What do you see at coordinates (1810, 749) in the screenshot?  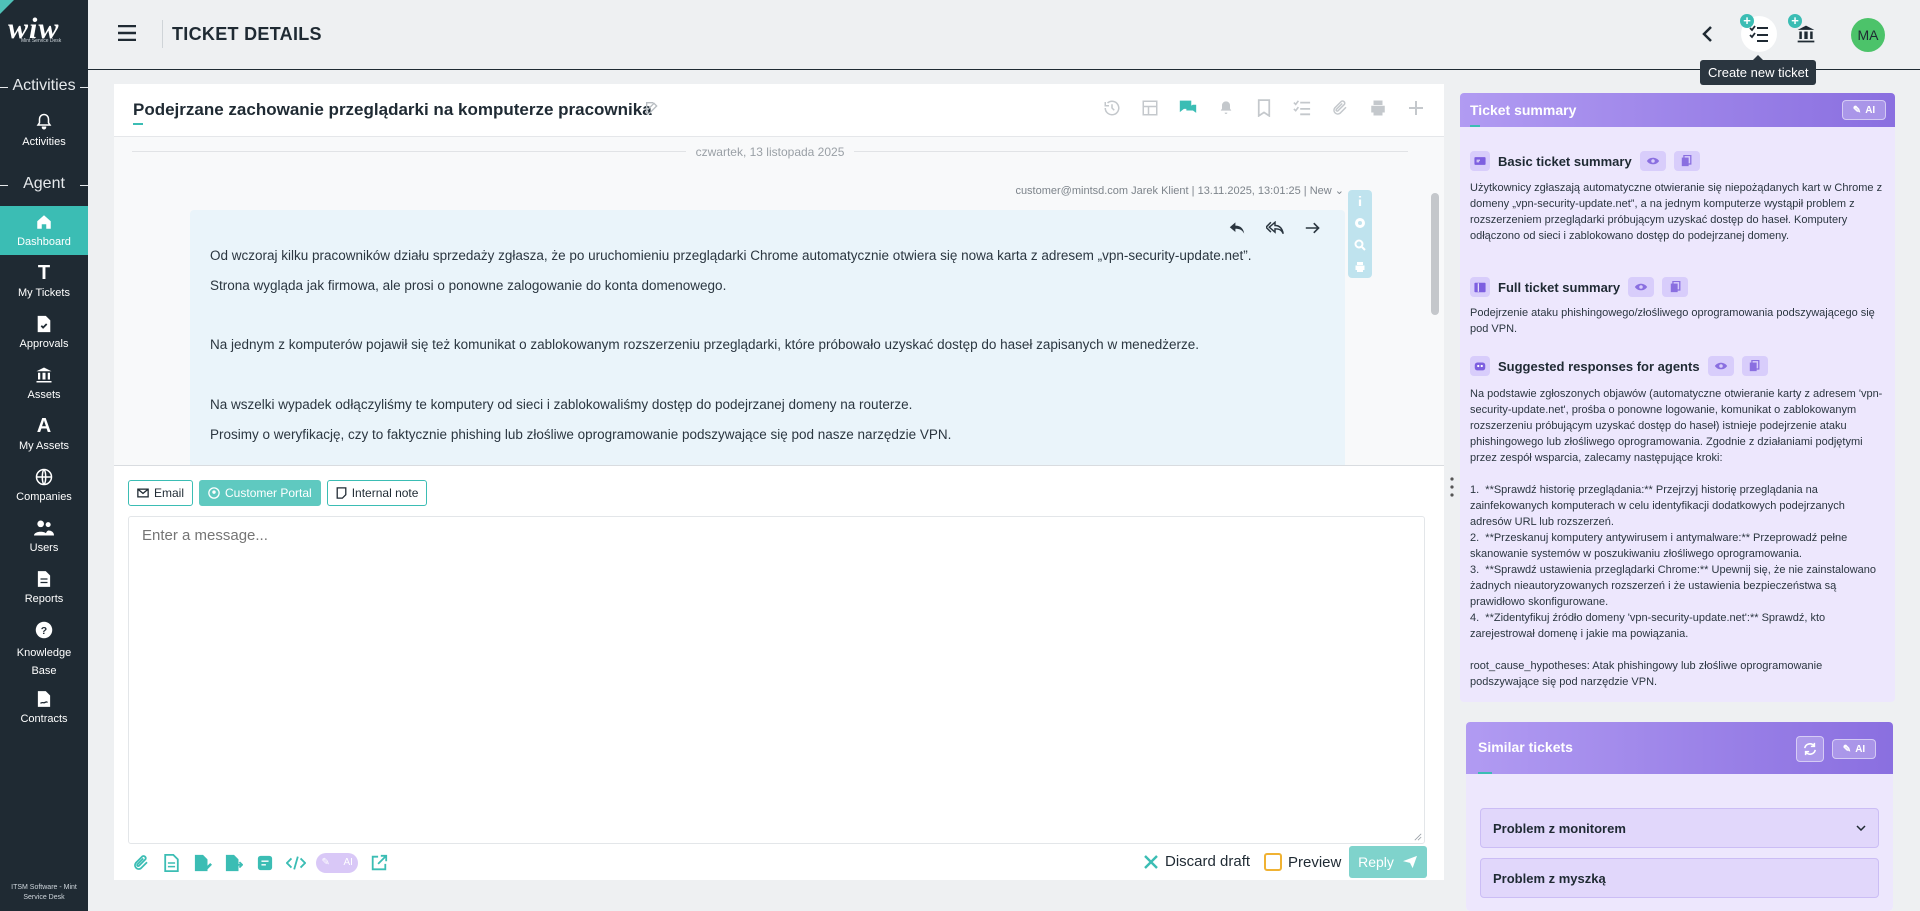 I see `refresh-button` at bounding box center [1810, 749].